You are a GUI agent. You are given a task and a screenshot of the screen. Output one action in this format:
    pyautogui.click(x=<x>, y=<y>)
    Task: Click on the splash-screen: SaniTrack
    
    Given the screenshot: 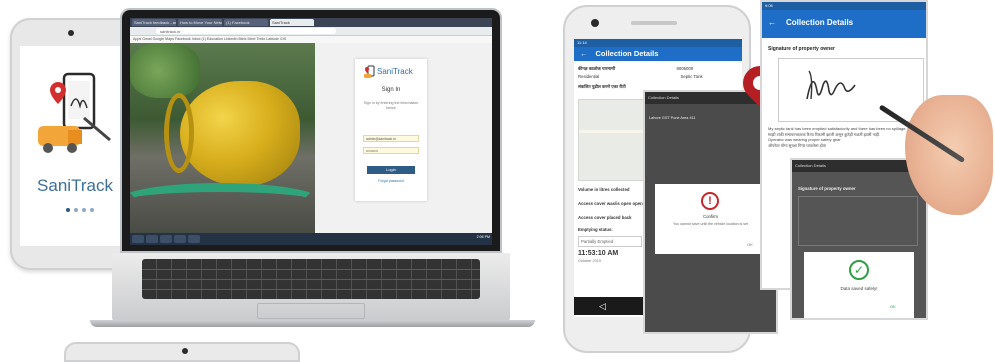 What is the action you would take?
    pyautogui.click(x=75, y=146)
    